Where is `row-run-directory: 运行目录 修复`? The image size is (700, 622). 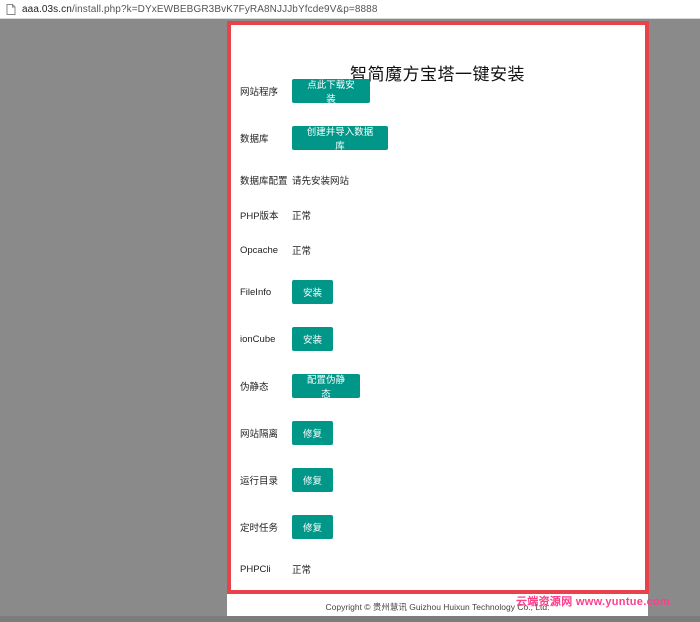 row-run-directory: 运行目录 修复 is located at coordinates (286, 480).